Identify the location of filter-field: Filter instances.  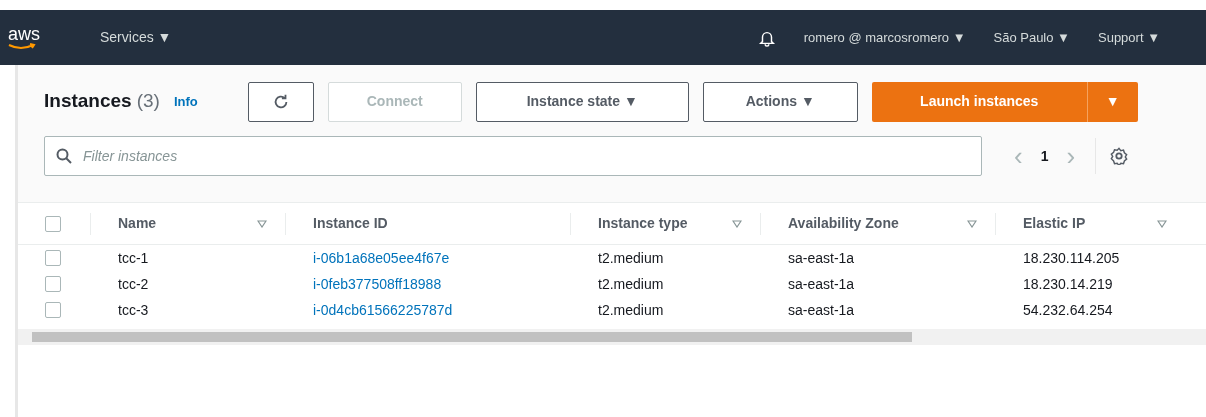
(513, 156).